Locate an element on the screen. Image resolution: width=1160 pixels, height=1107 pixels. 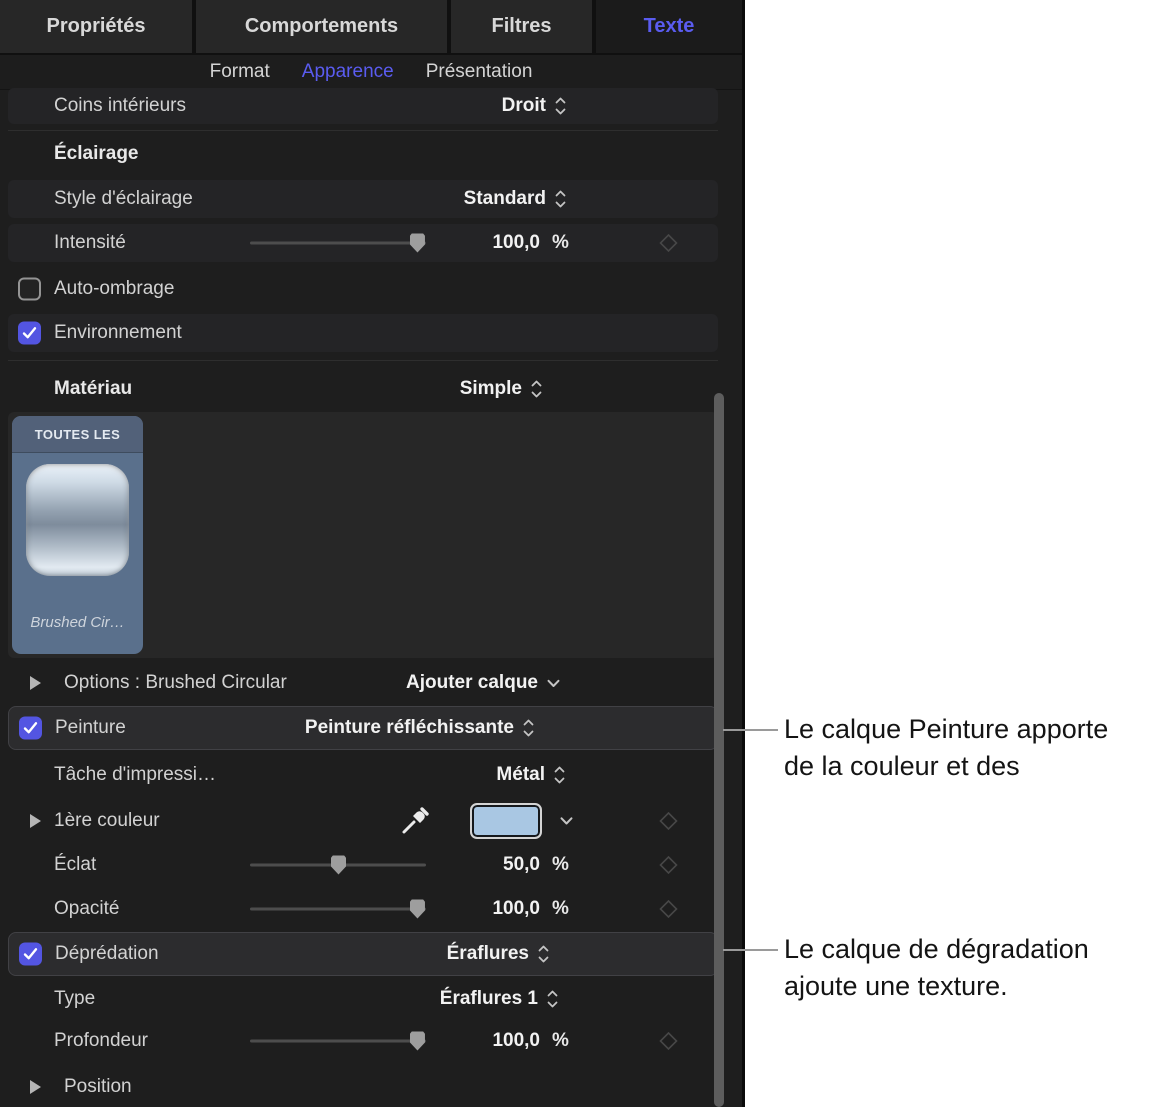
depredation-popup: Éraflures is located at coordinates (498, 954).